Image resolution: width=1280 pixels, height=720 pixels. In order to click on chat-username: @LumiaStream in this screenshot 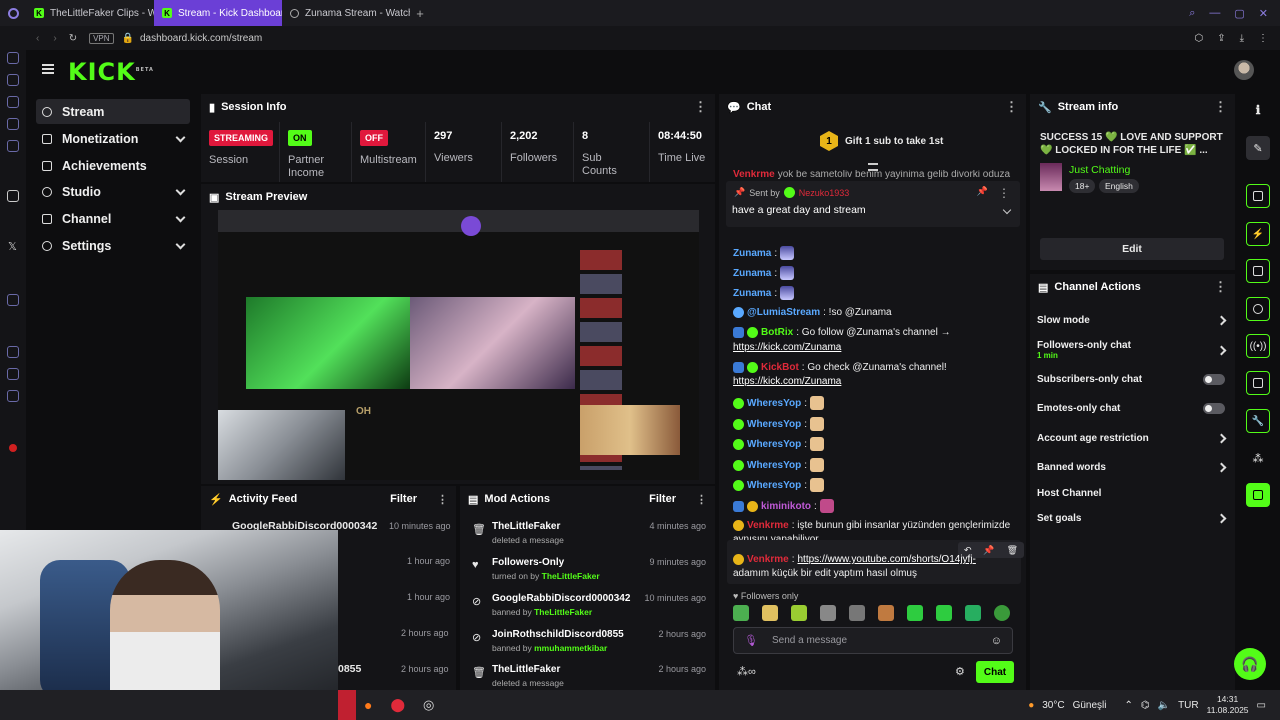, I will do `click(783, 312)`.